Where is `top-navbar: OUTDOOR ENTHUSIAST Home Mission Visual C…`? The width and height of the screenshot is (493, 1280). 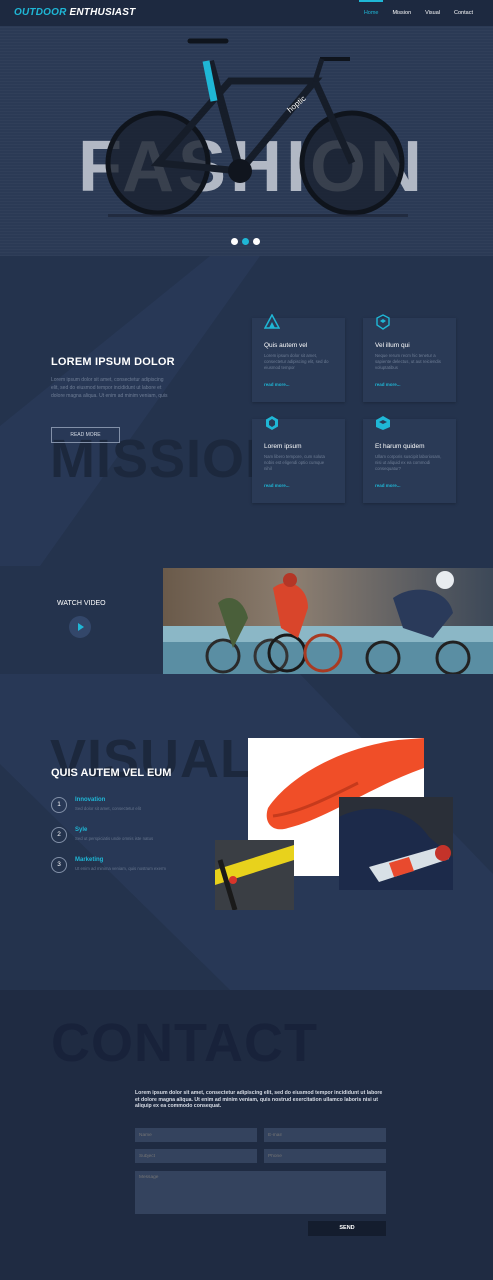 top-navbar: OUTDOOR ENTHUSIAST Home Mission Visual C… is located at coordinates (246, 13).